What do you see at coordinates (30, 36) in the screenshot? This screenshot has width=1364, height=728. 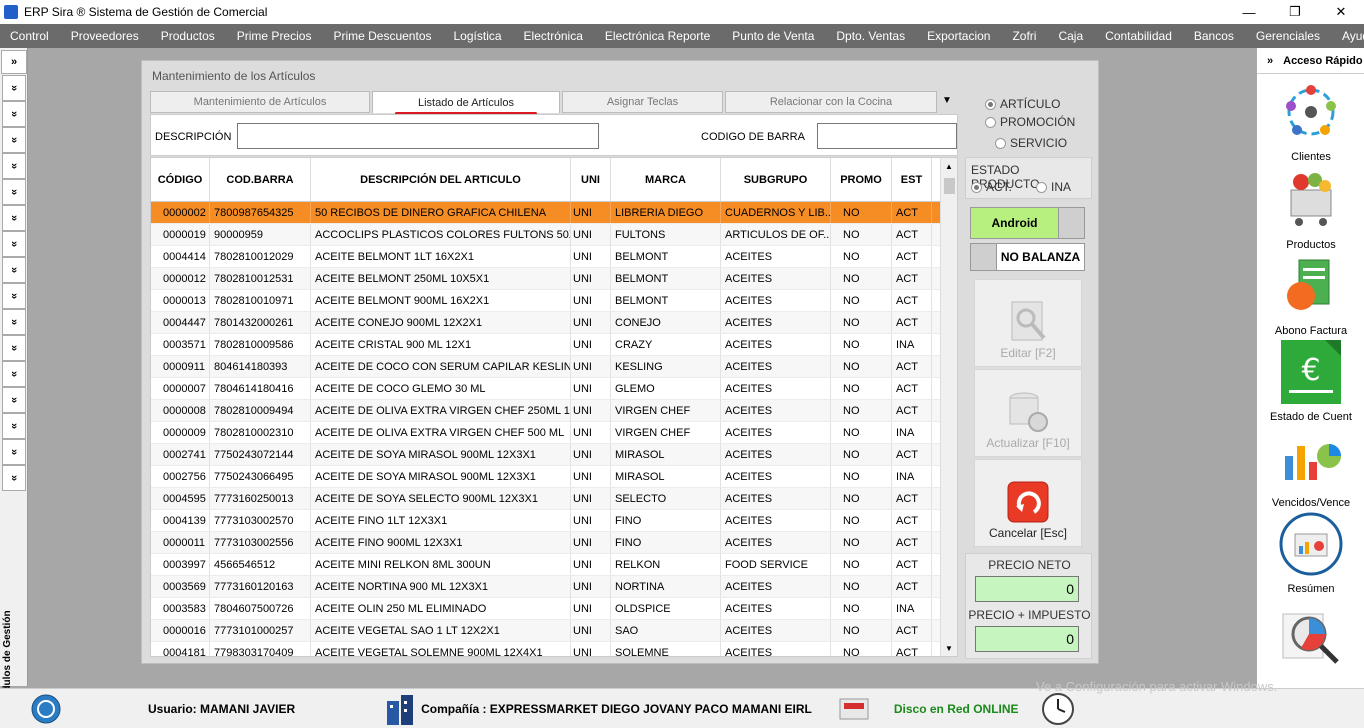 I see `menu-item-control: Control` at bounding box center [30, 36].